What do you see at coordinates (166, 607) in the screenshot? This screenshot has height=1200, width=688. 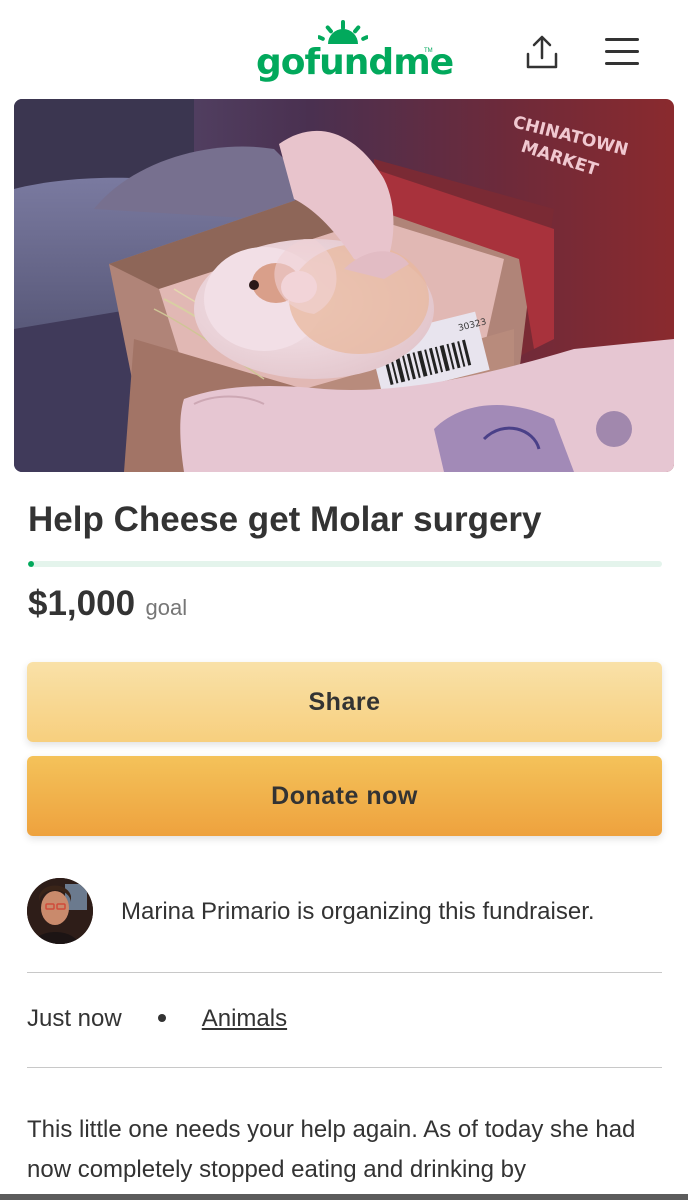 I see `goal-label: goal` at bounding box center [166, 607].